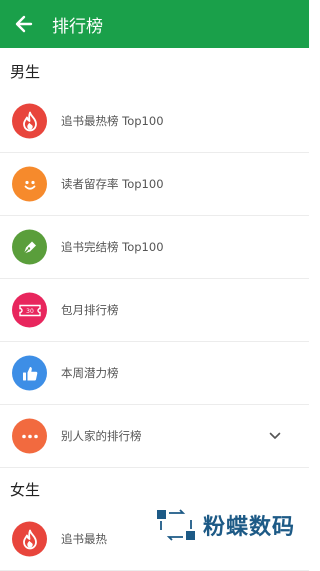 The image size is (320, 571). I want to click on list-item-completed: 追书完结榜 Top100, so click(154, 247).